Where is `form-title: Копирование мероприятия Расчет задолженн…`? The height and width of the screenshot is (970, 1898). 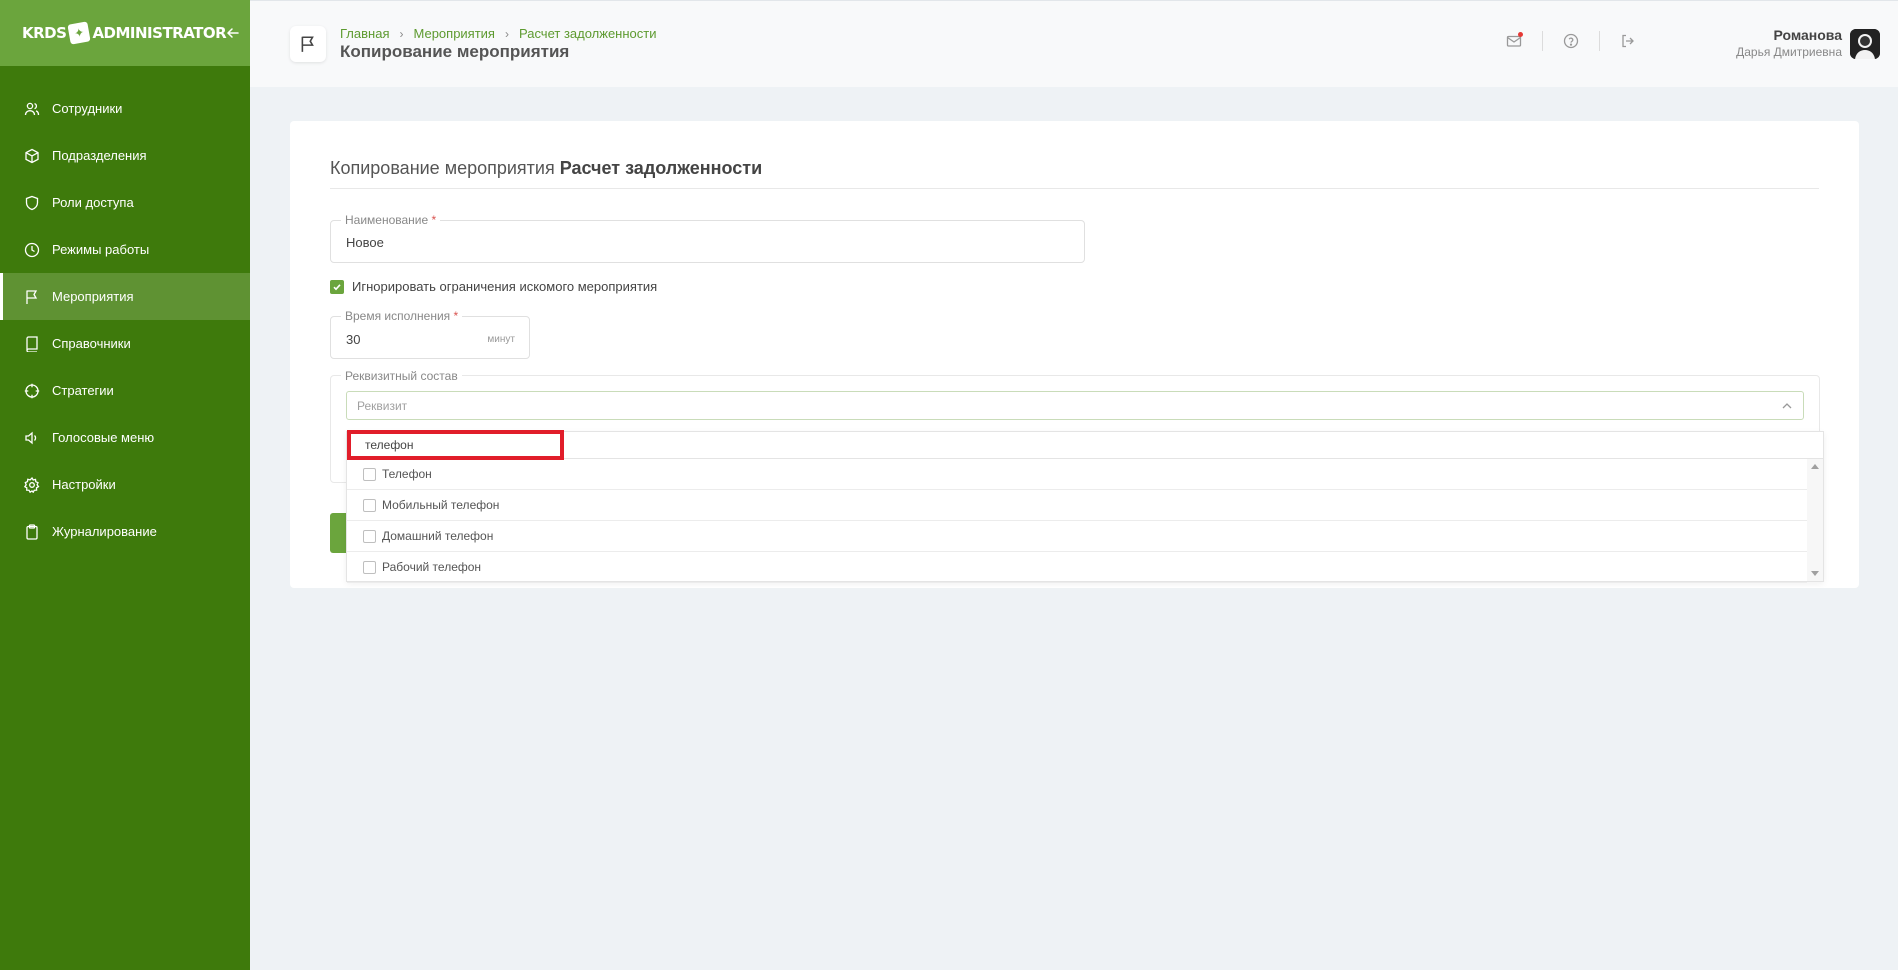 form-title: Копирование мероприятия Расчет задолженн… is located at coordinates (546, 168).